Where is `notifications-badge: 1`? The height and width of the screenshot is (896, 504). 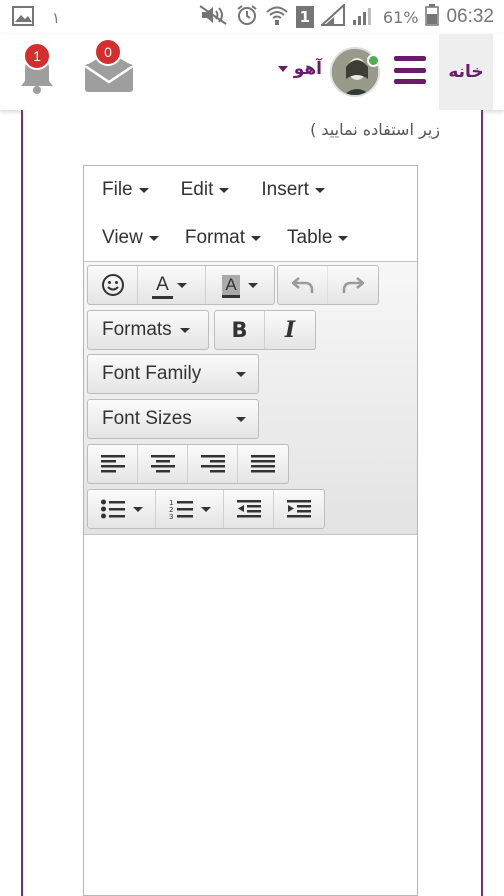
notifications-badge: 1 is located at coordinates (37, 56).